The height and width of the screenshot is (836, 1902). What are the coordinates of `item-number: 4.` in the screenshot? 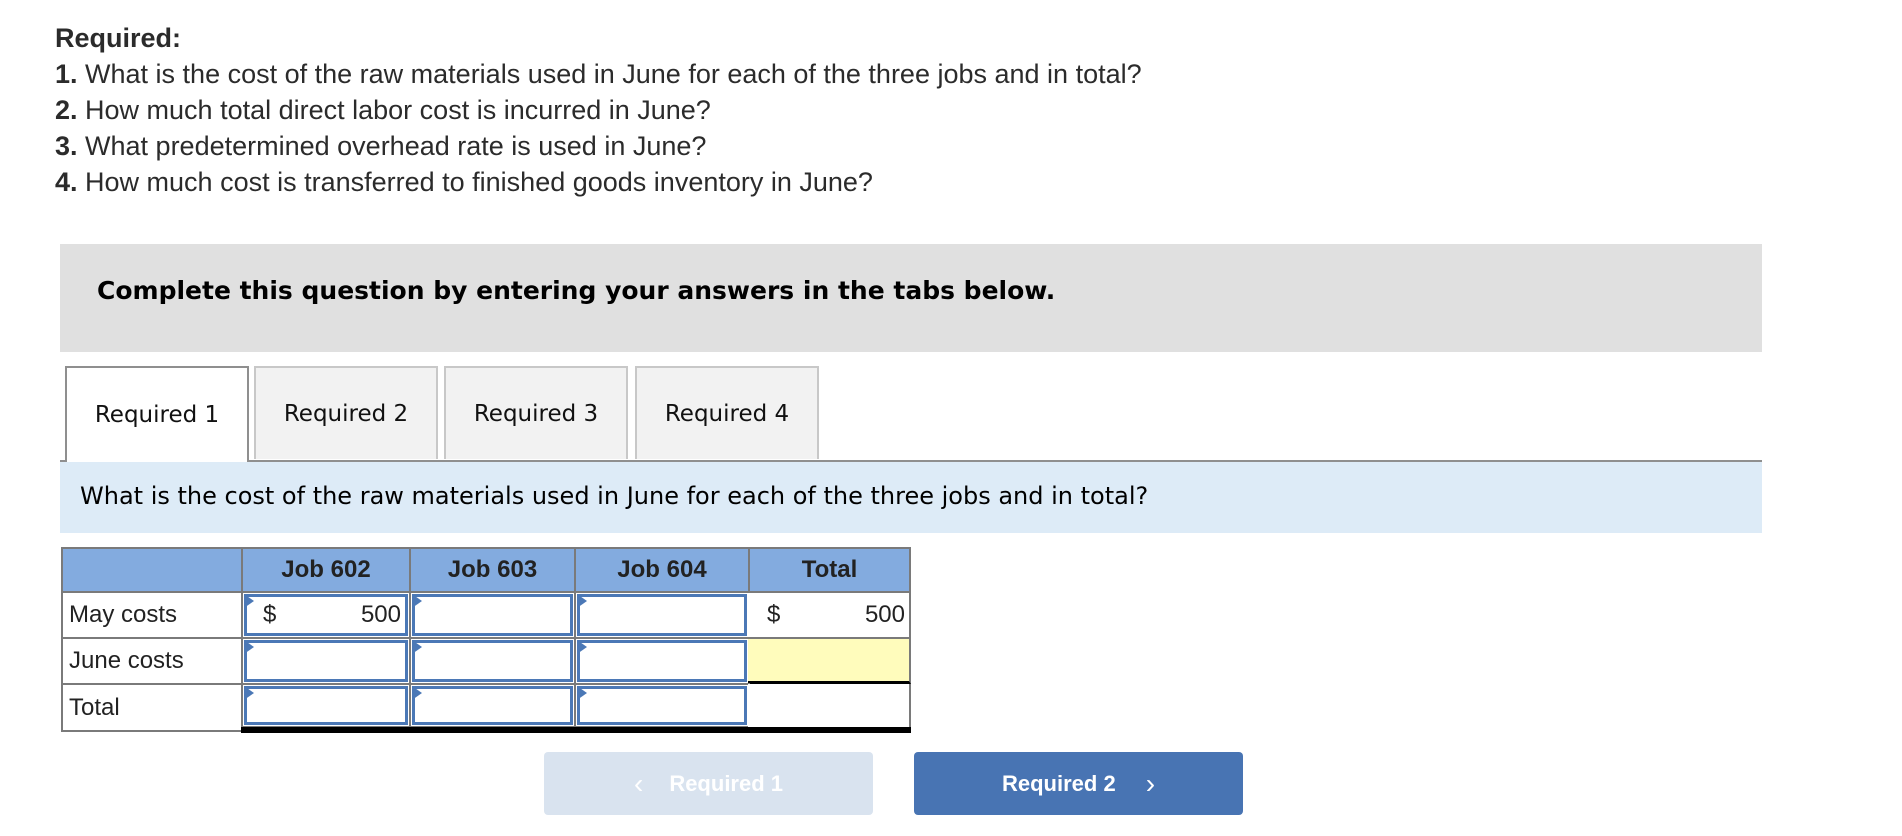 It's located at (66, 182).